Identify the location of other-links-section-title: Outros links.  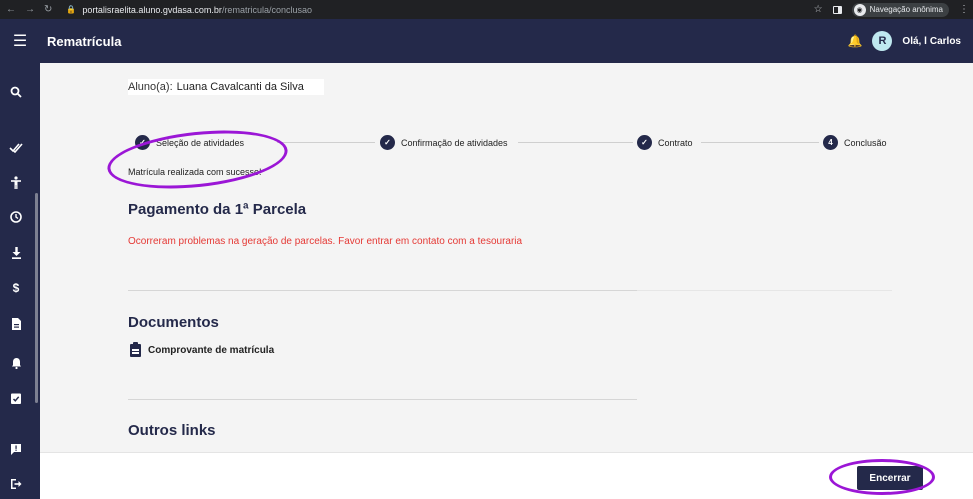
(172, 430).